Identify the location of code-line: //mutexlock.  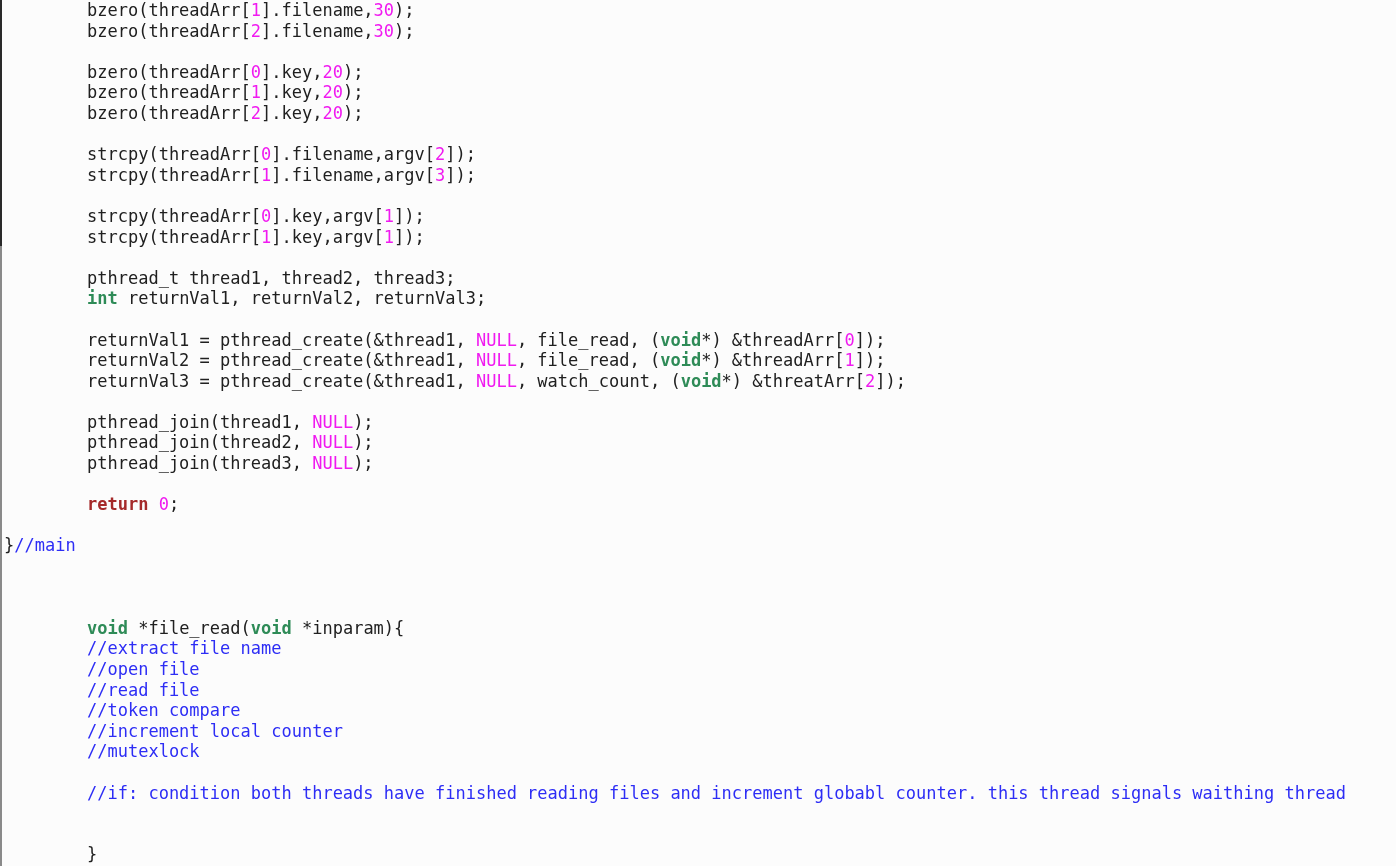
(143, 751).